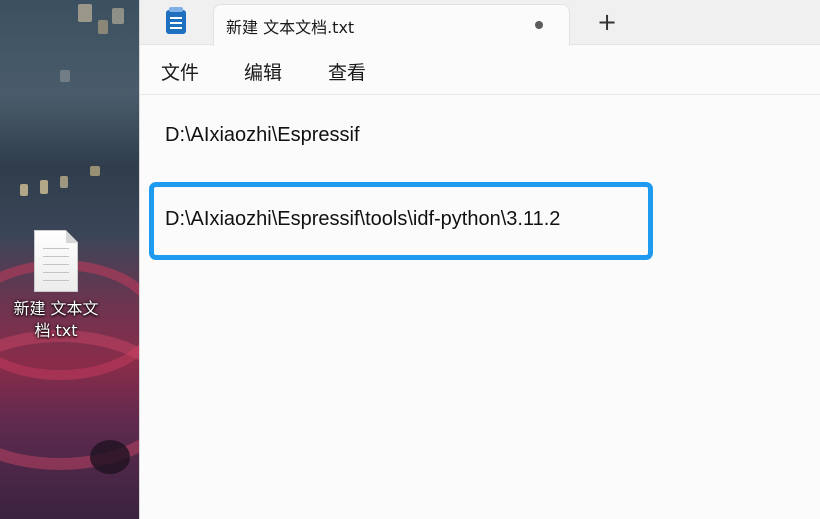  What do you see at coordinates (607, 22) in the screenshot?
I see `new-tab-button: +` at bounding box center [607, 22].